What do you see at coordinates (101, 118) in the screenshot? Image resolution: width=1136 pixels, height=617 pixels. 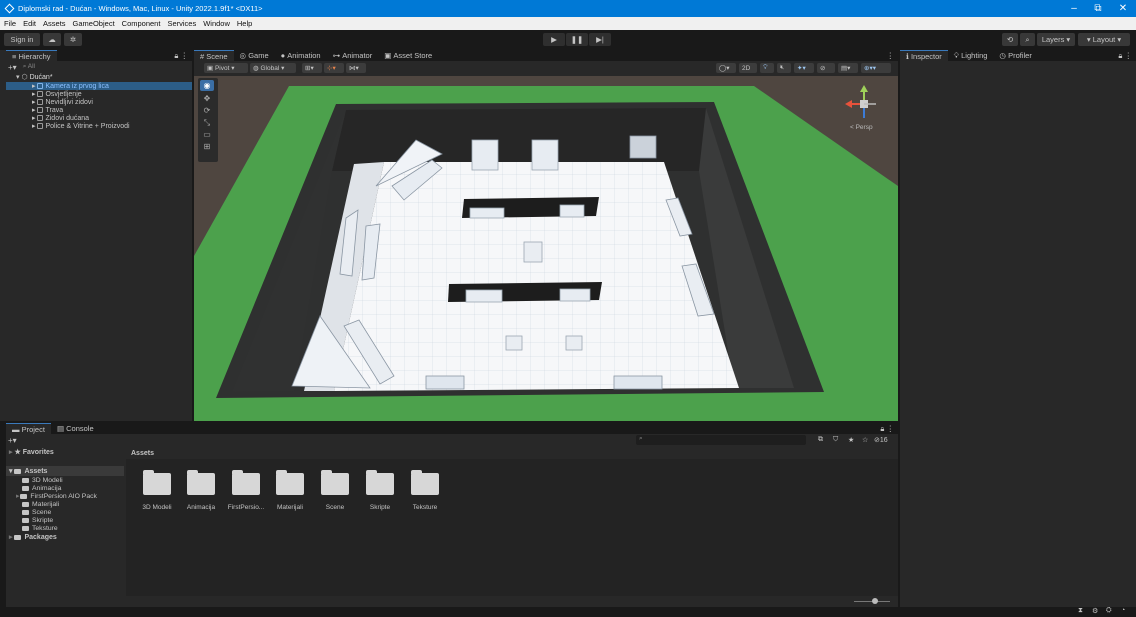 I see `hierarchy-row: ▸ Zidovi dućana` at bounding box center [101, 118].